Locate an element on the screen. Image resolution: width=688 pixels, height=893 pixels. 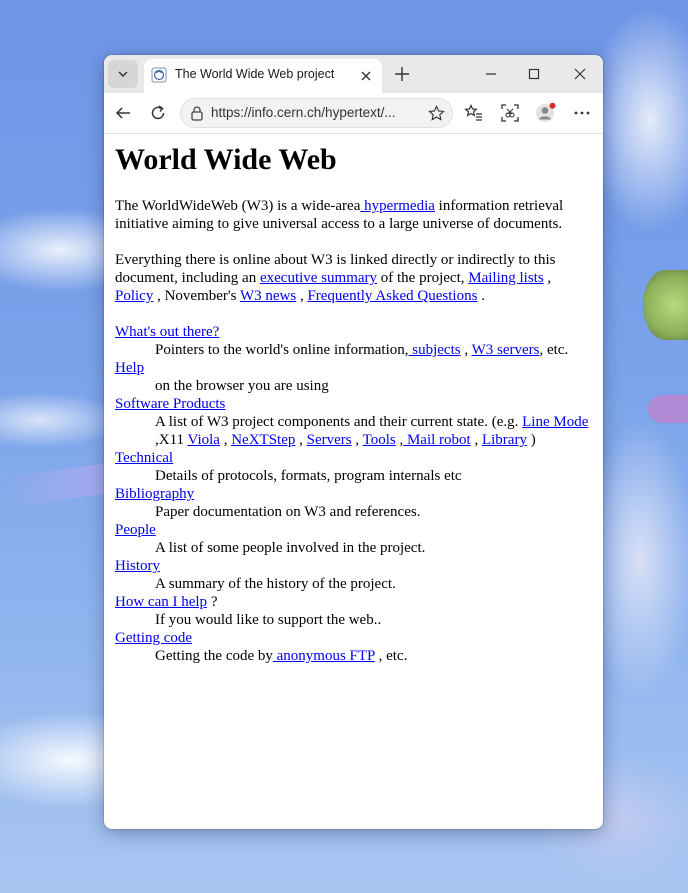
link-viola: Viola is located at coordinates (204, 440).